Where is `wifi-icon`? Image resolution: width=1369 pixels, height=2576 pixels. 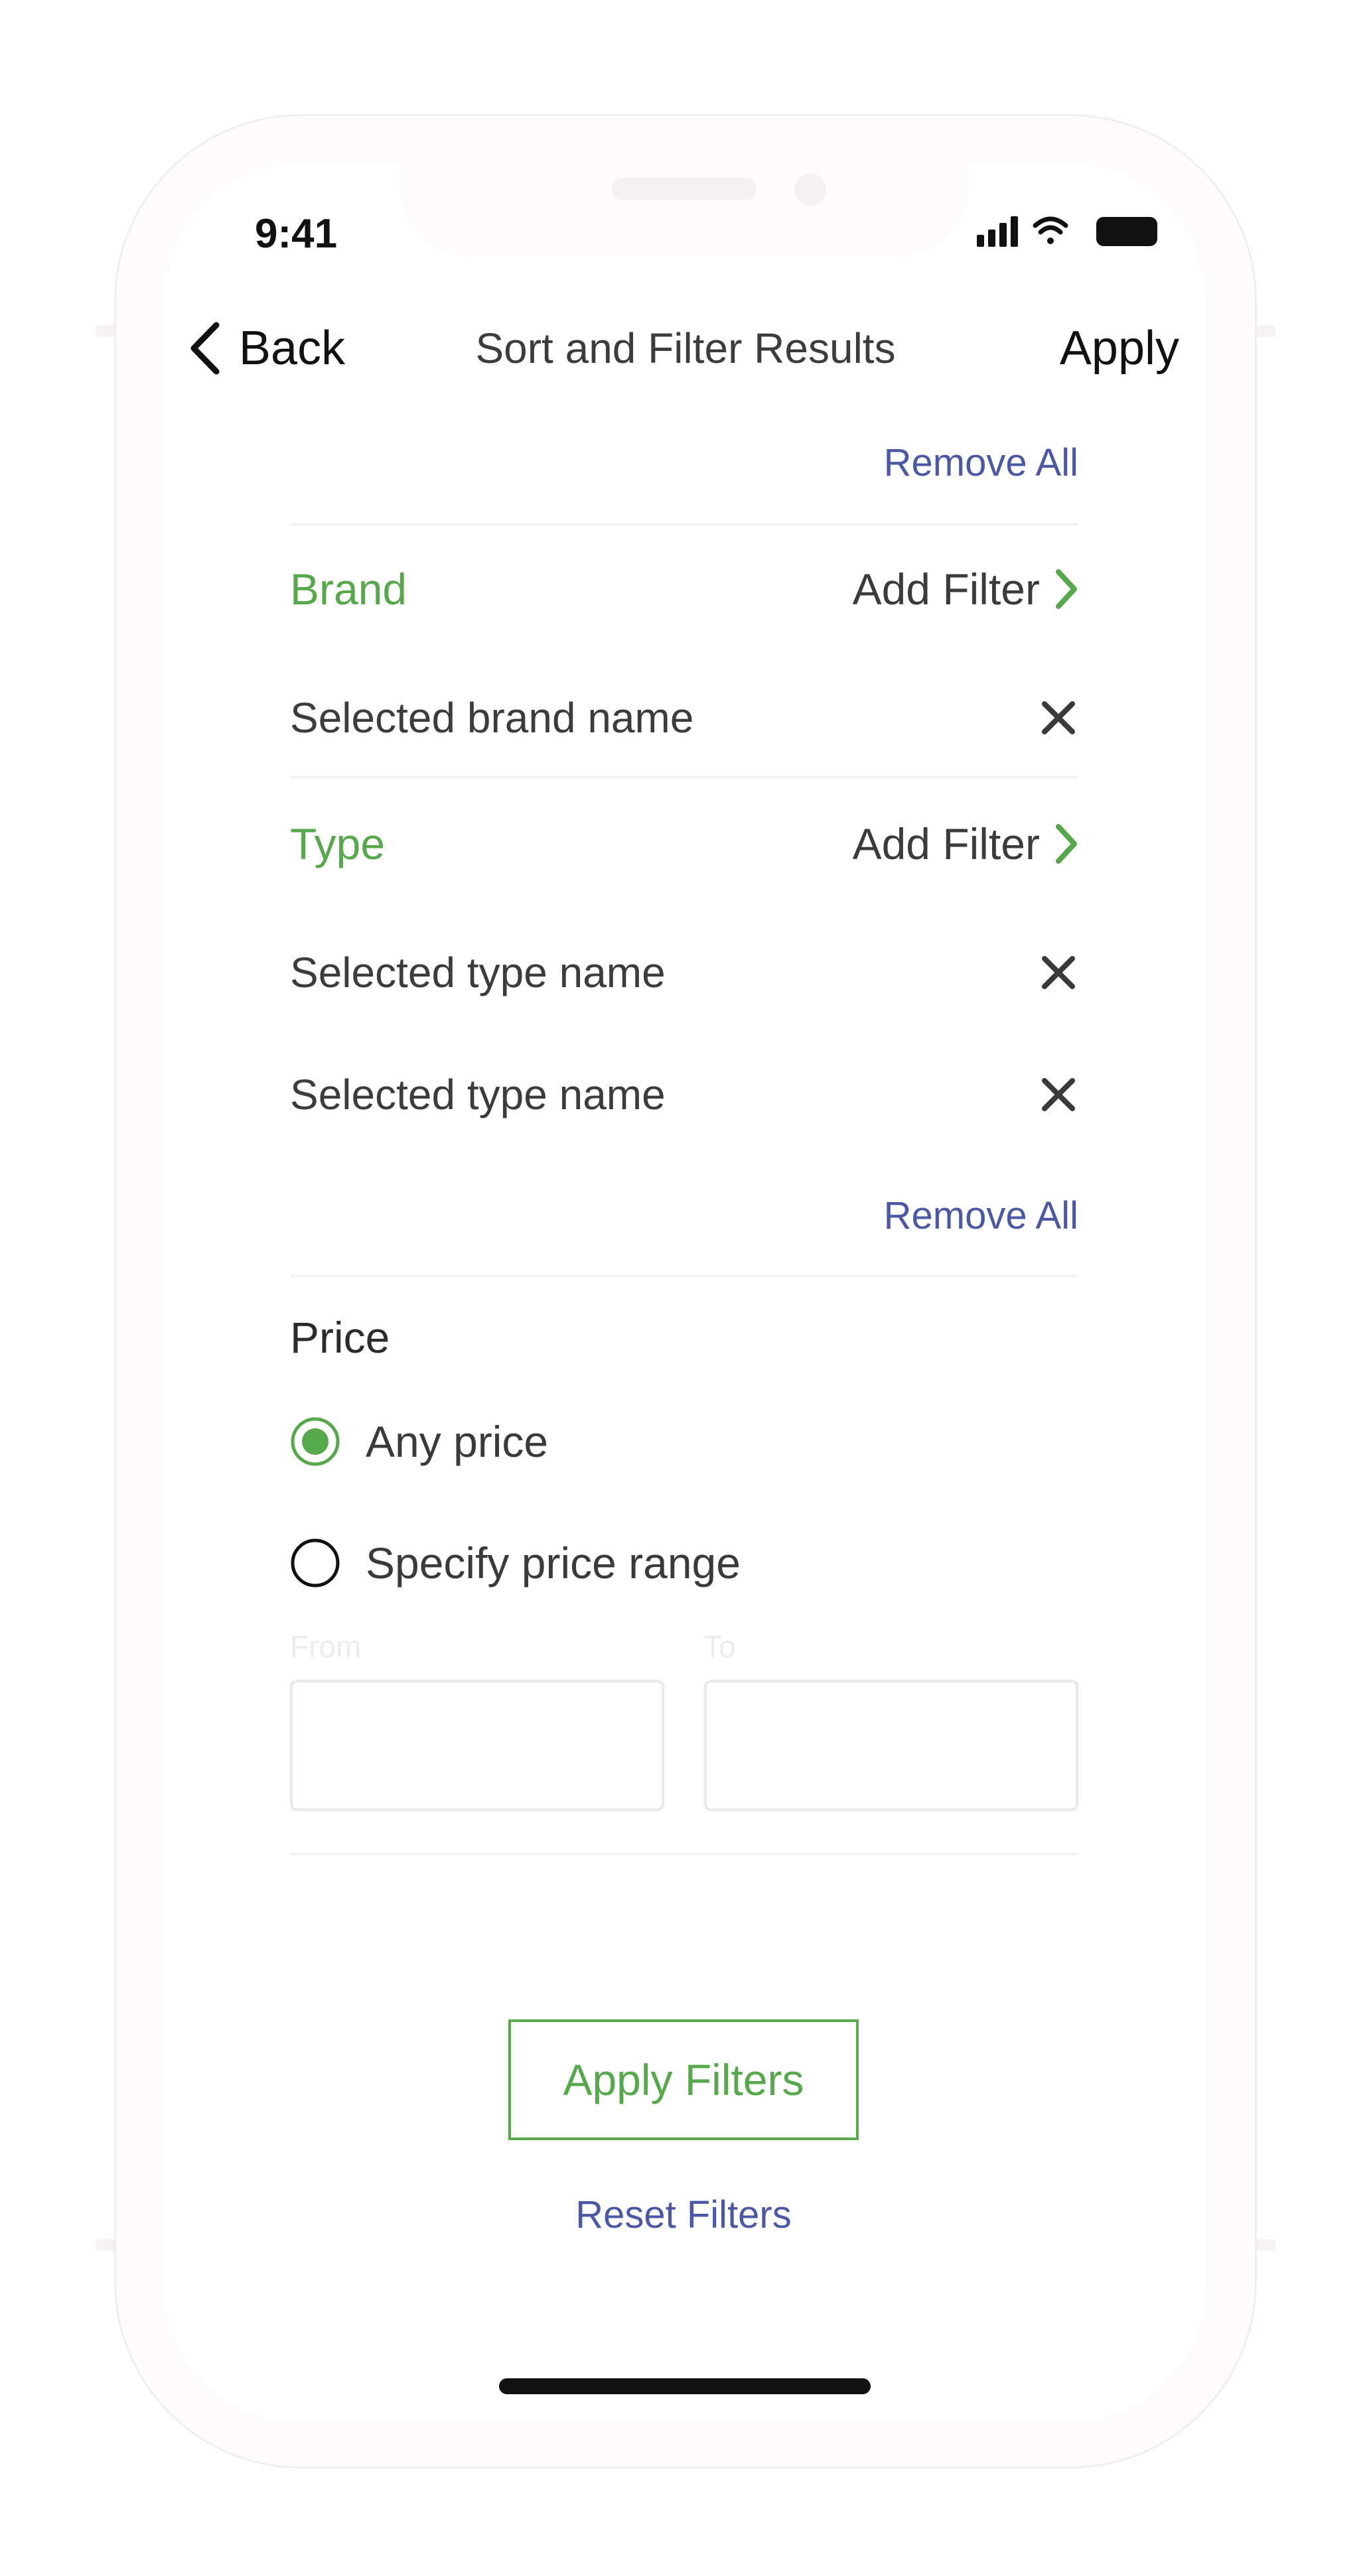 wifi-icon is located at coordinates (1050, 230).